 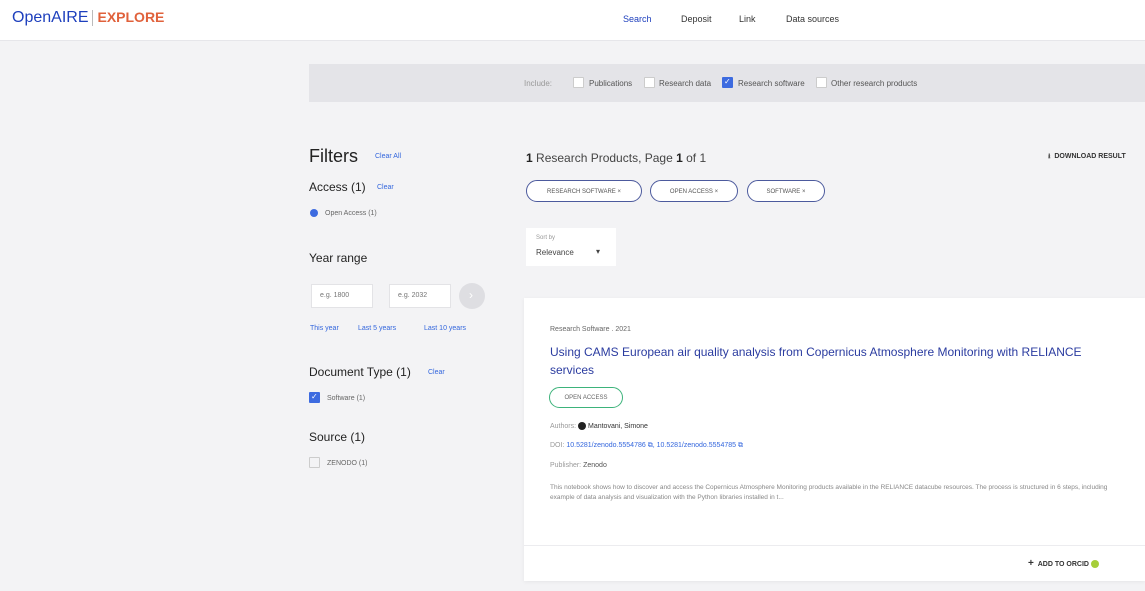 I want to click on access-clear-link: Clear, so click(x=385, y=187).